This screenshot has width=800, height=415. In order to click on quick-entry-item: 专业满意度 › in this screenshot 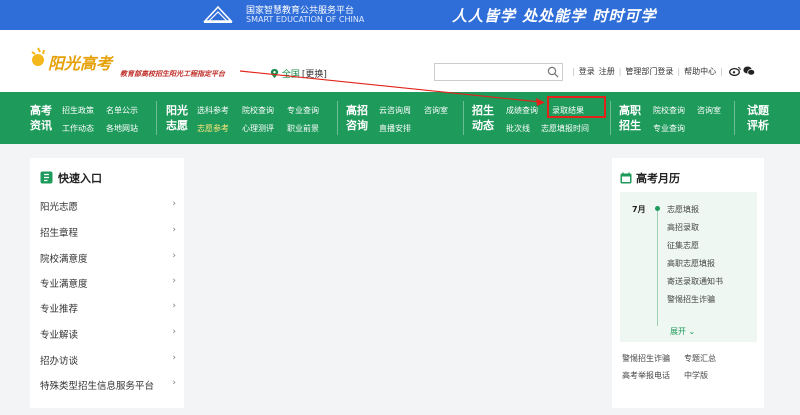, I will do `click(108, 283)`.